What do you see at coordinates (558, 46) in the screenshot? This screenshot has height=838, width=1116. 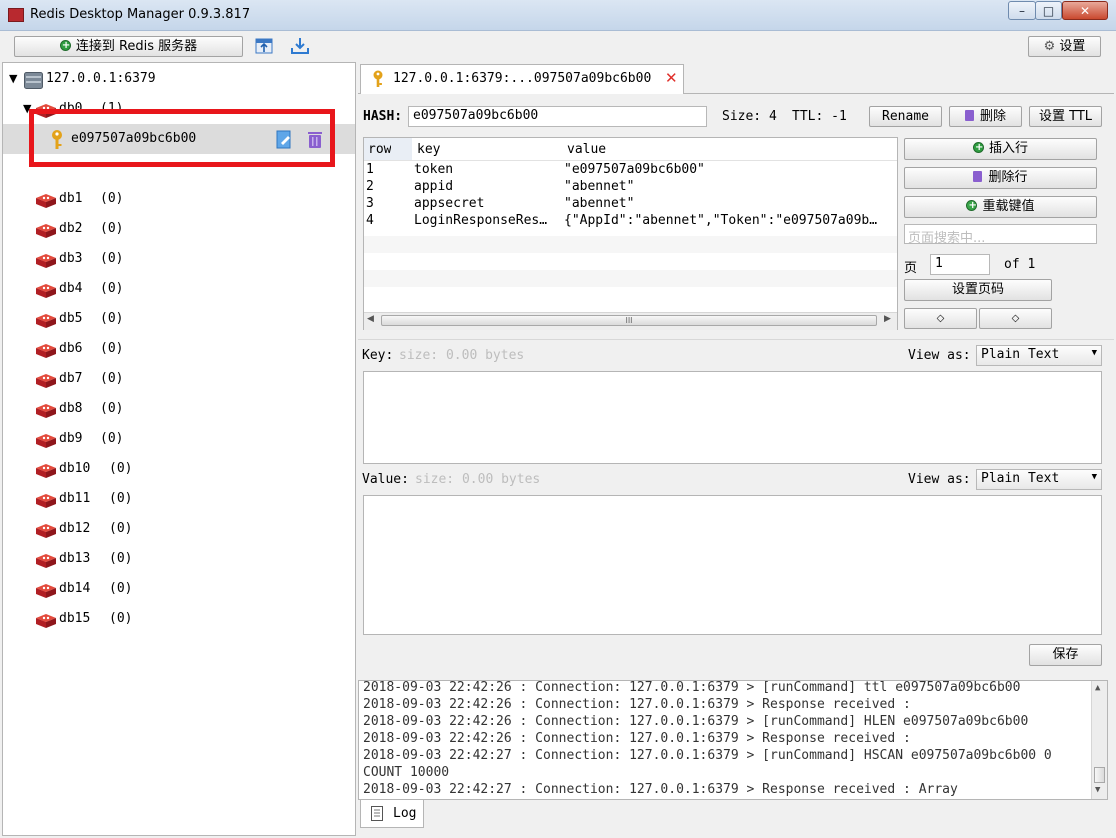 I see `toolbar: 连接到 Redis 服务器 ⚙设置` at bounding box center [558, 46].